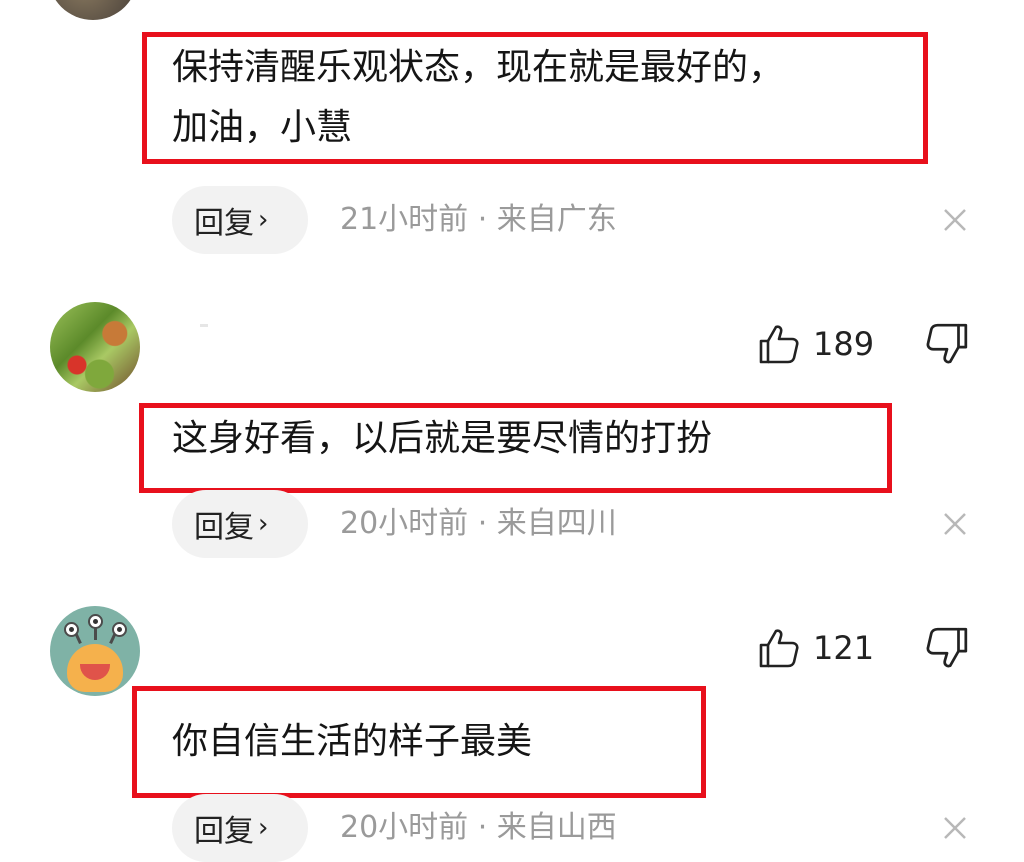 The height and width of the screenshot is (862, 1024). I want to click on like-button: 121, so click(815, 648).